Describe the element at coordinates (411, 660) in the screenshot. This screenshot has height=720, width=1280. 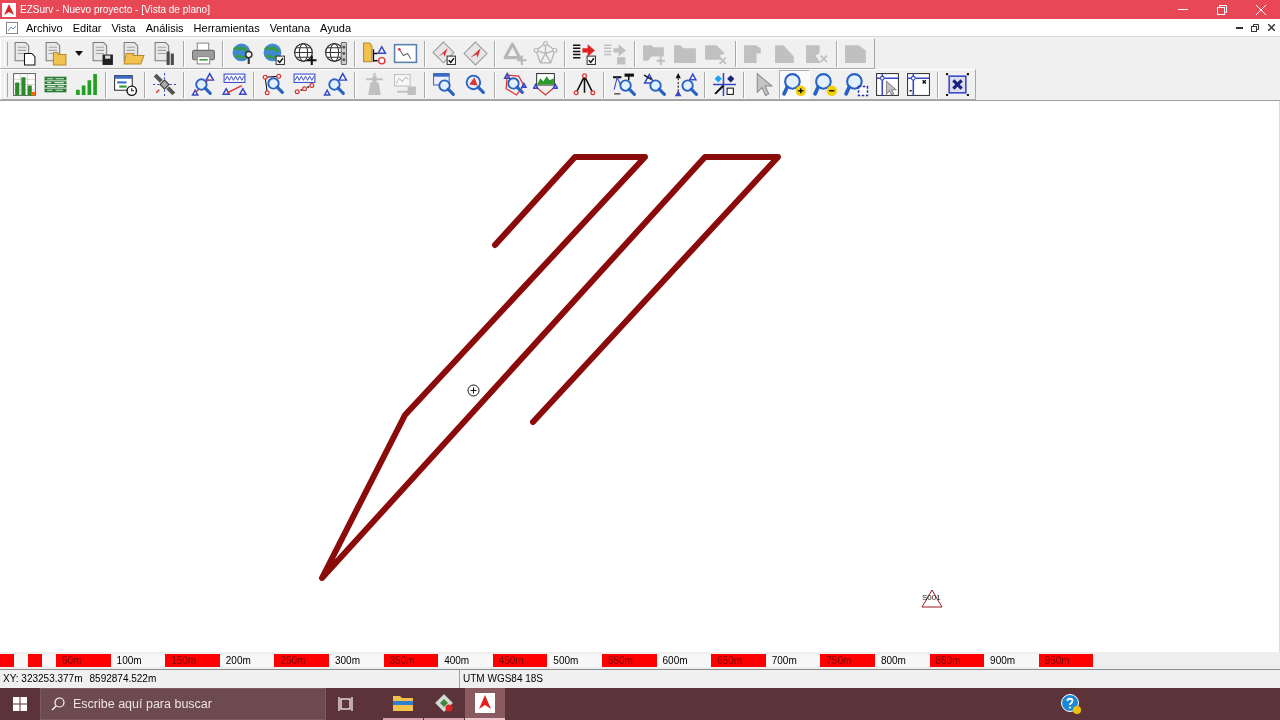
I see `scale-segment: 350m` at that location.